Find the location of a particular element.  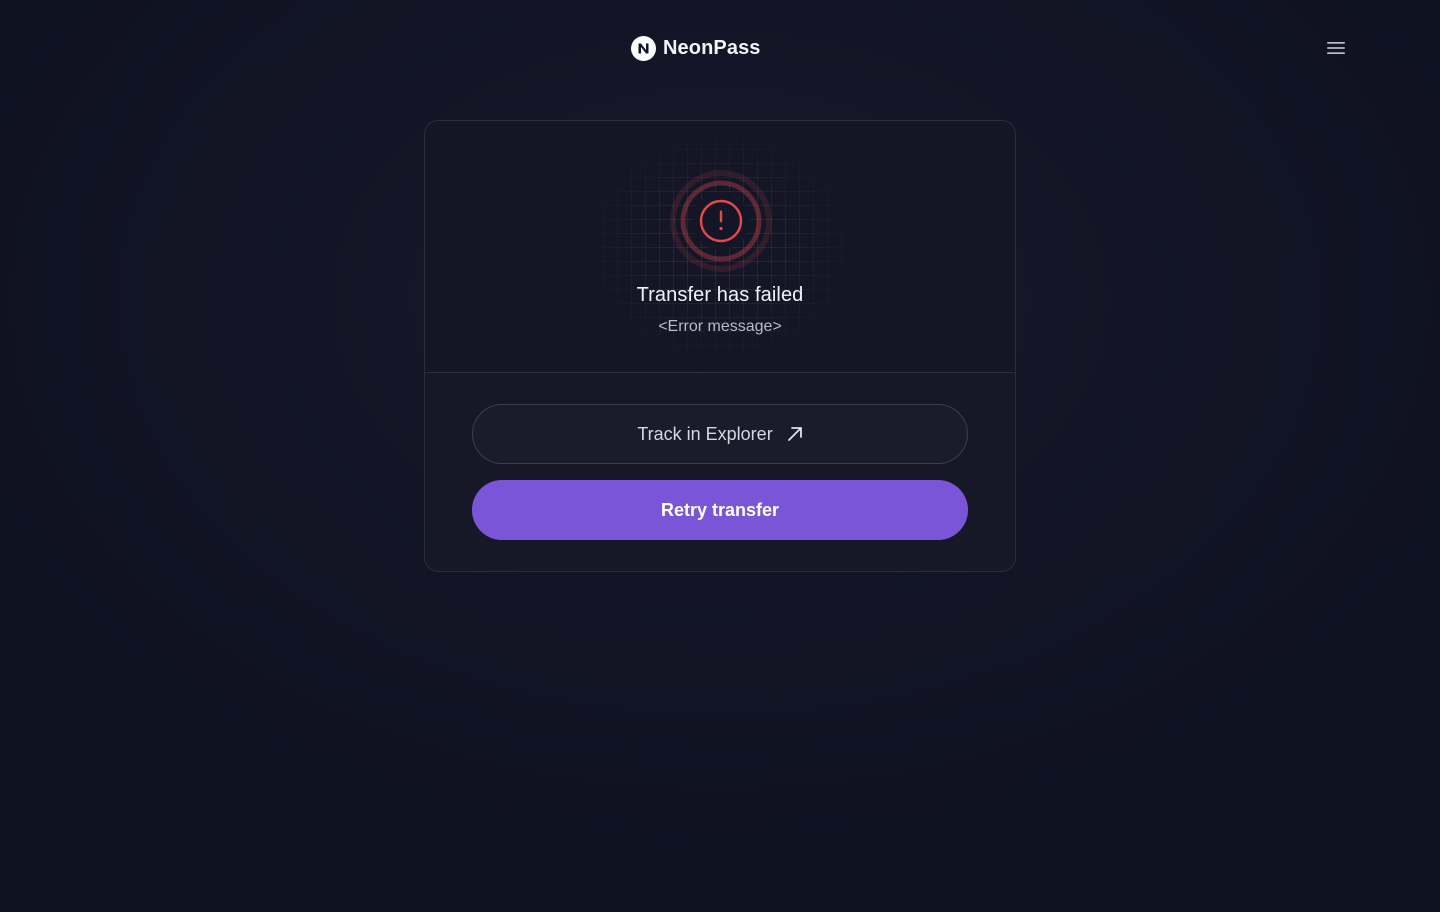

track-in-explorer-label: Track in Explorer is located at coordinates (705, 433).